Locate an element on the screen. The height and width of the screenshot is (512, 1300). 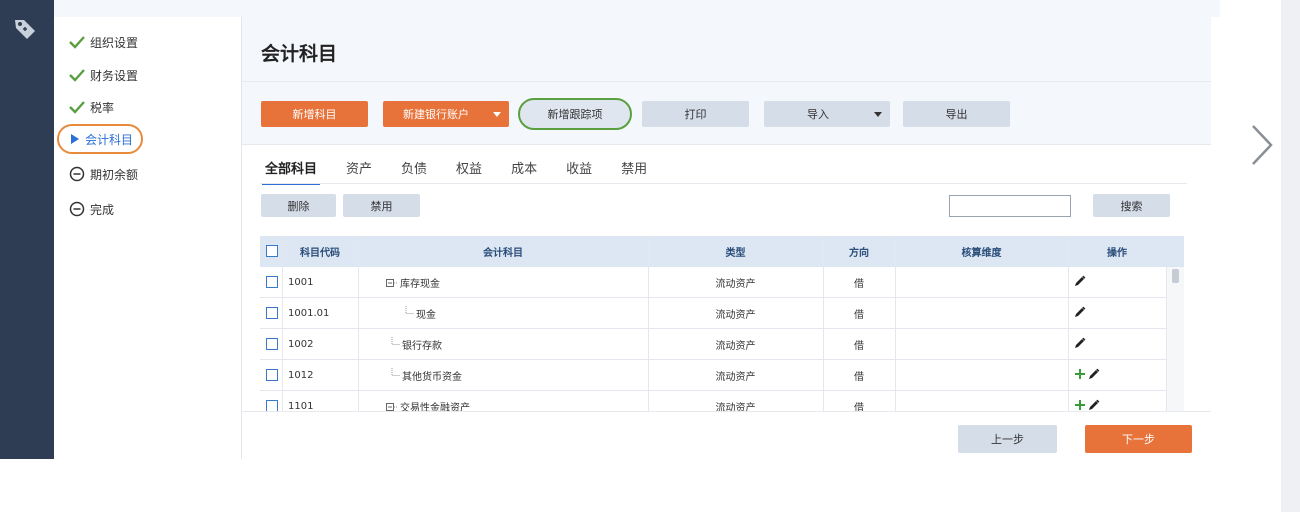
table-row: 1002 银行存款 流动资产 借 is located at coordinates (713, 344).